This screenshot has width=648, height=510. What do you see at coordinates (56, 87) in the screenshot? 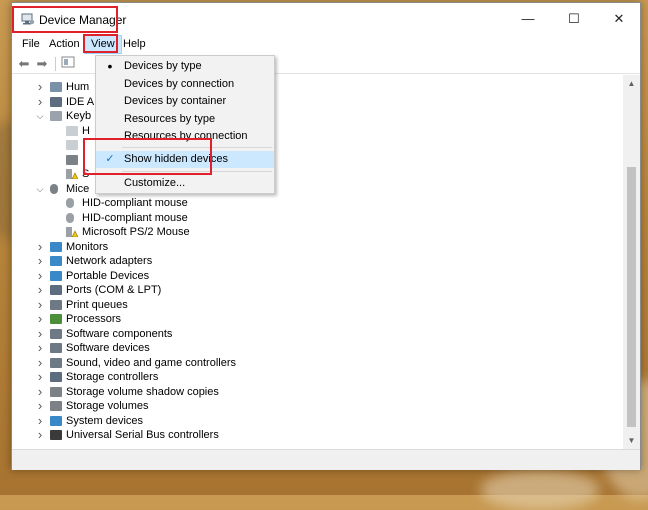
I see `hid-icon` at bounding box center [56, 87].